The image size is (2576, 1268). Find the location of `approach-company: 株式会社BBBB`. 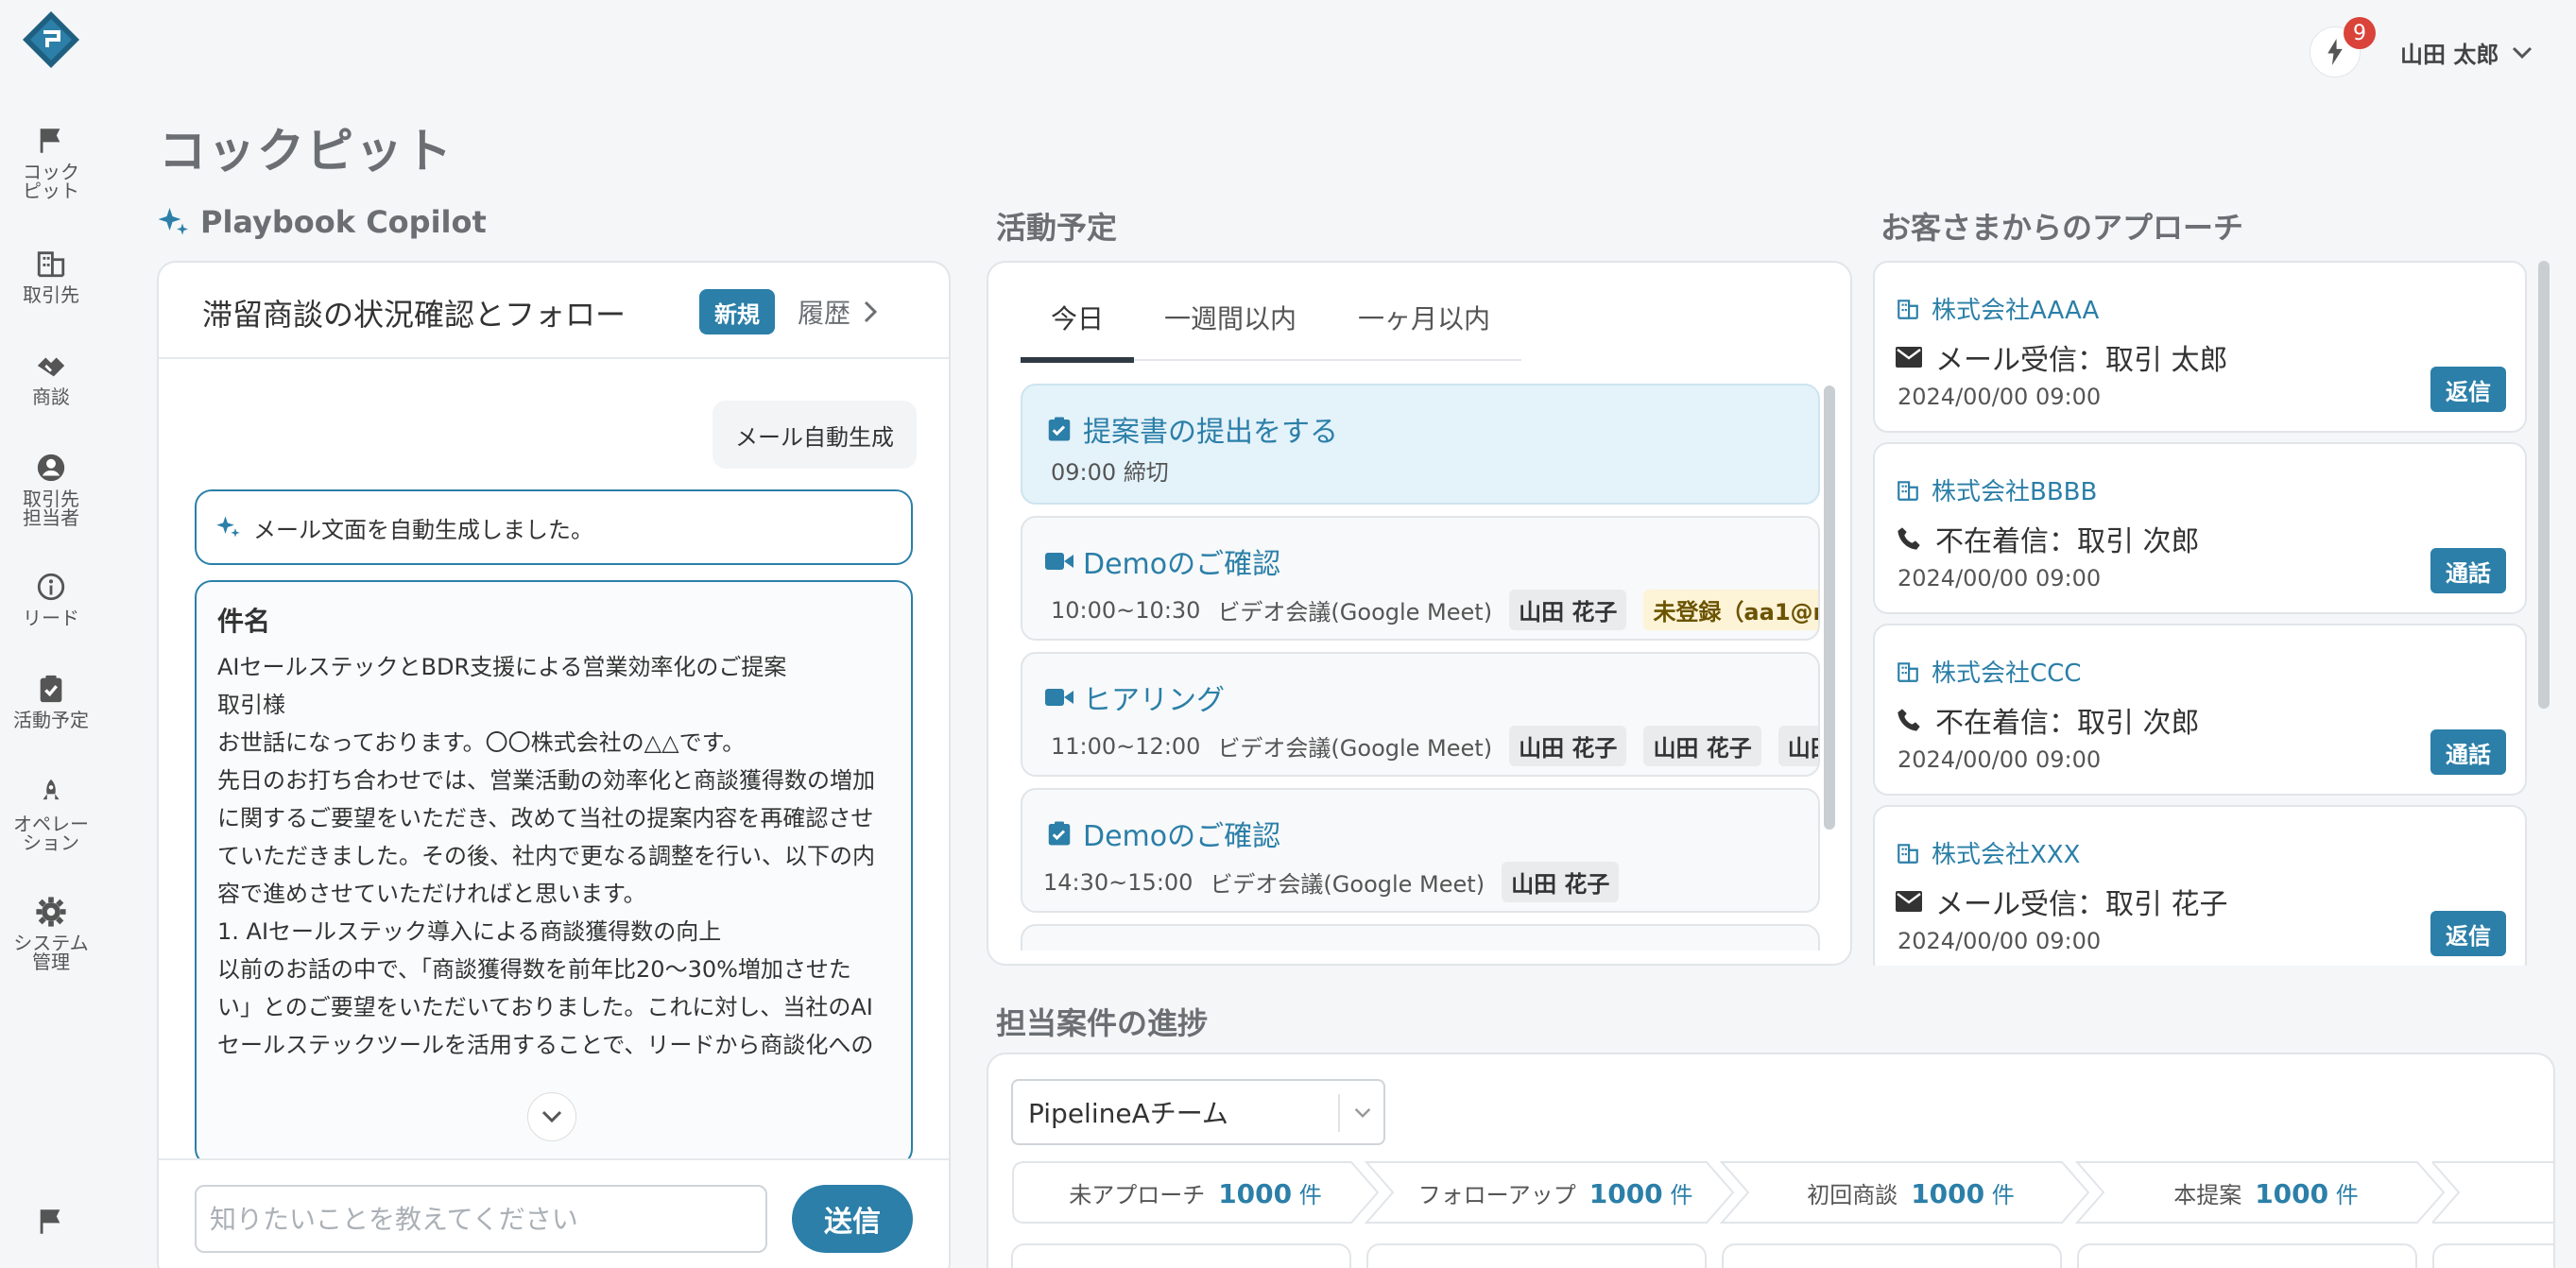

approach-company: 株式会社BBBB is located at coordinates (1996, 489).